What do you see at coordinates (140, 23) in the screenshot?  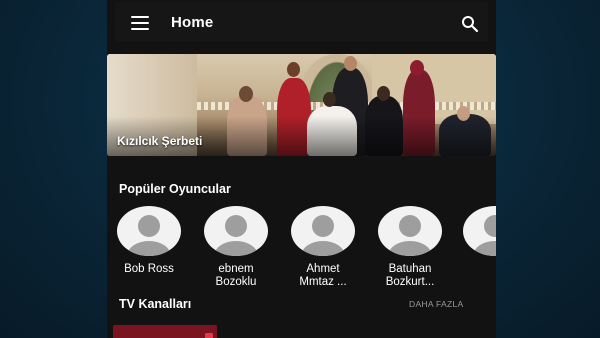 I see `hamburger-menu-icon` at bounding box center [140, 23].